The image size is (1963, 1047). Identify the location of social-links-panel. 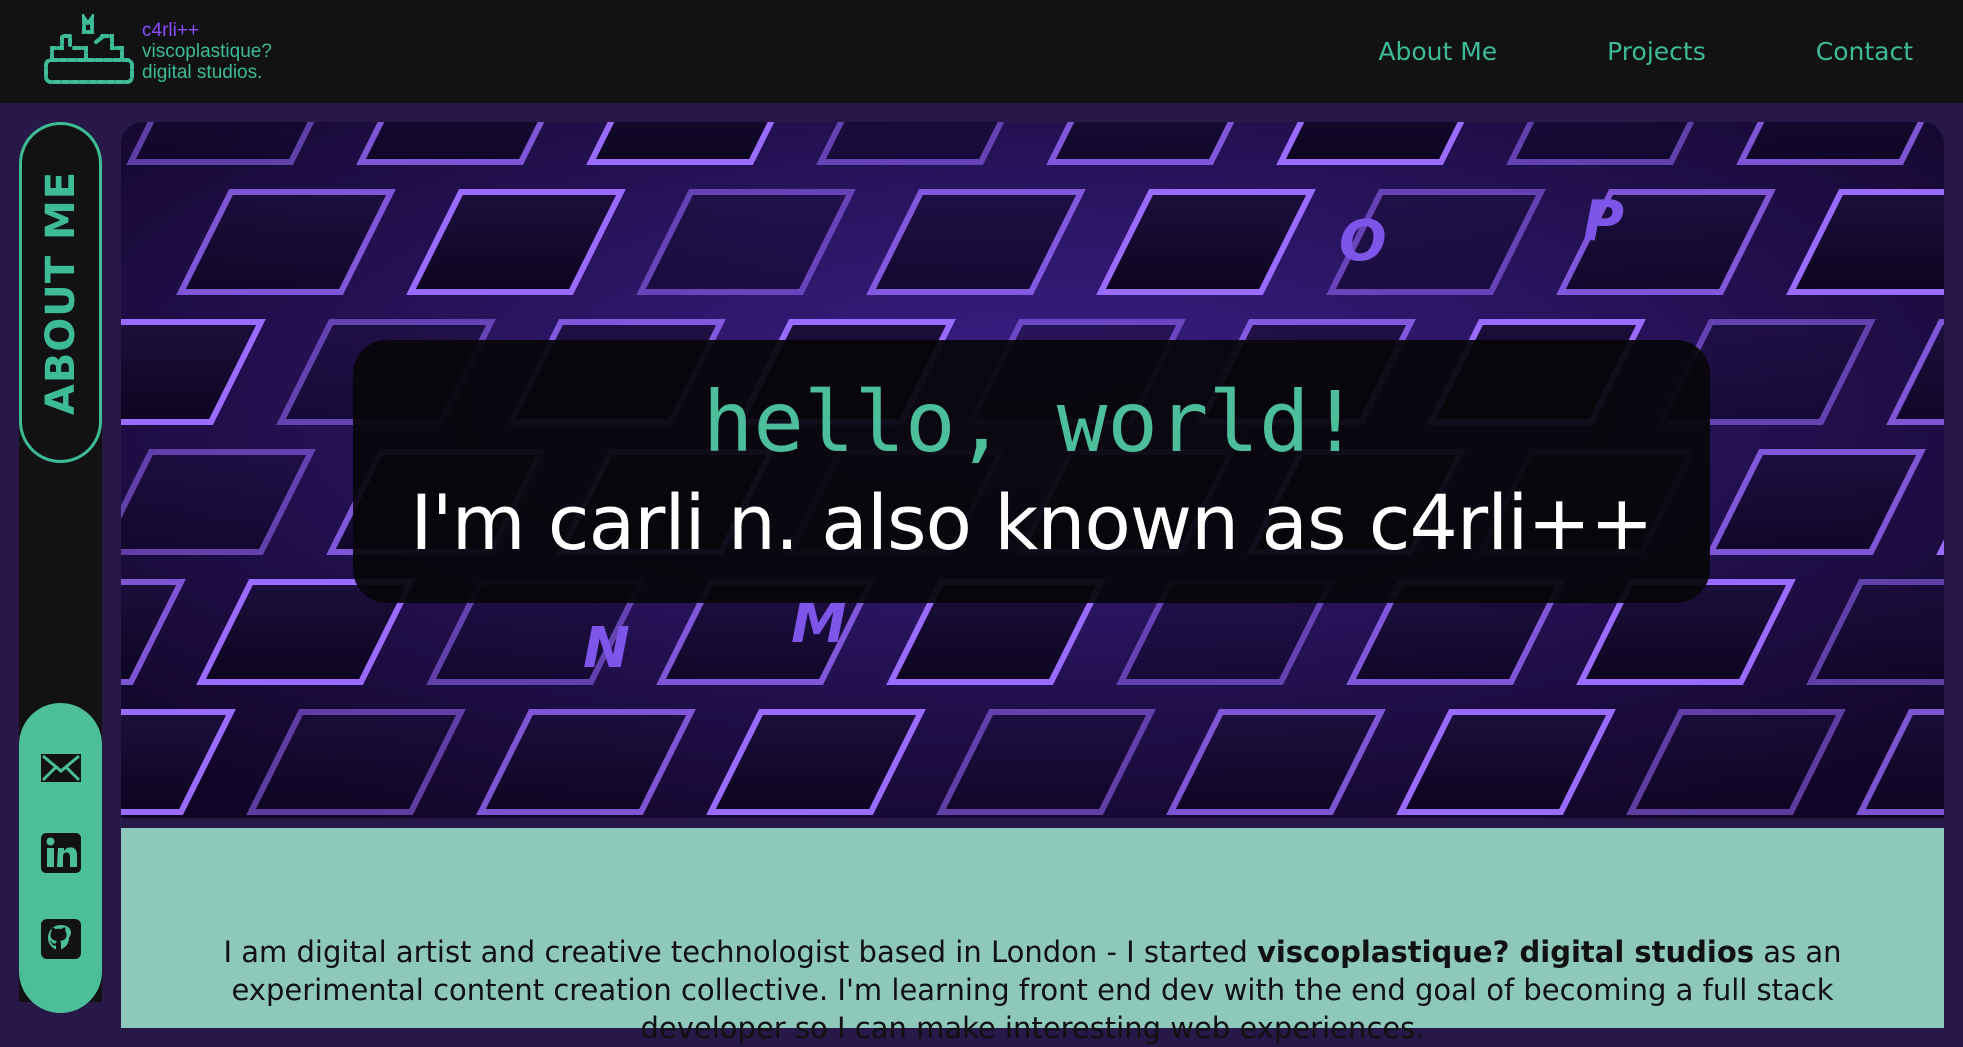
(60, 858).